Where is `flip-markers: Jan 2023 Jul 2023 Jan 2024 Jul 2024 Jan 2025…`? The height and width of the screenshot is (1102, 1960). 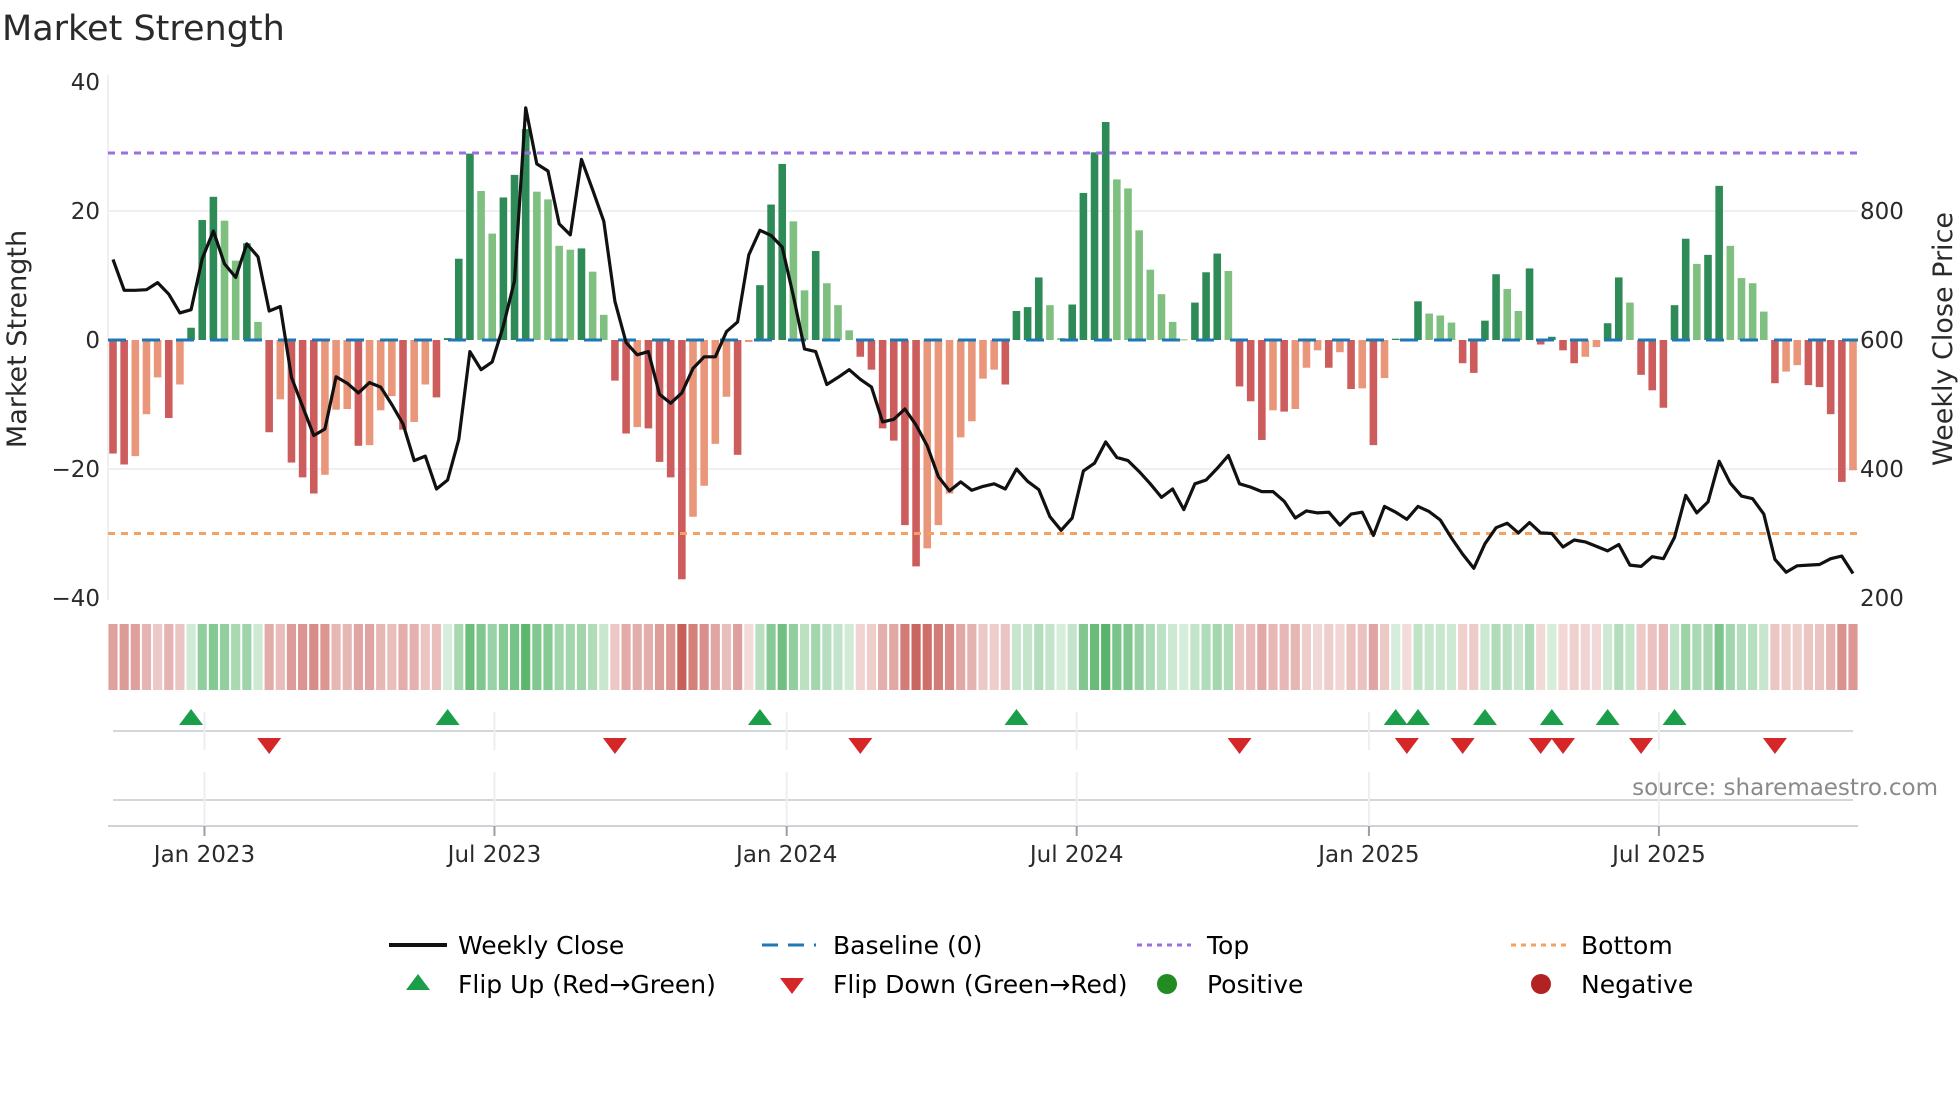
flip-markers: Jan 2023 Jul 2023 Jan 2024 Jul 2024 Jan 2025… is located at coordinates (983, 788).